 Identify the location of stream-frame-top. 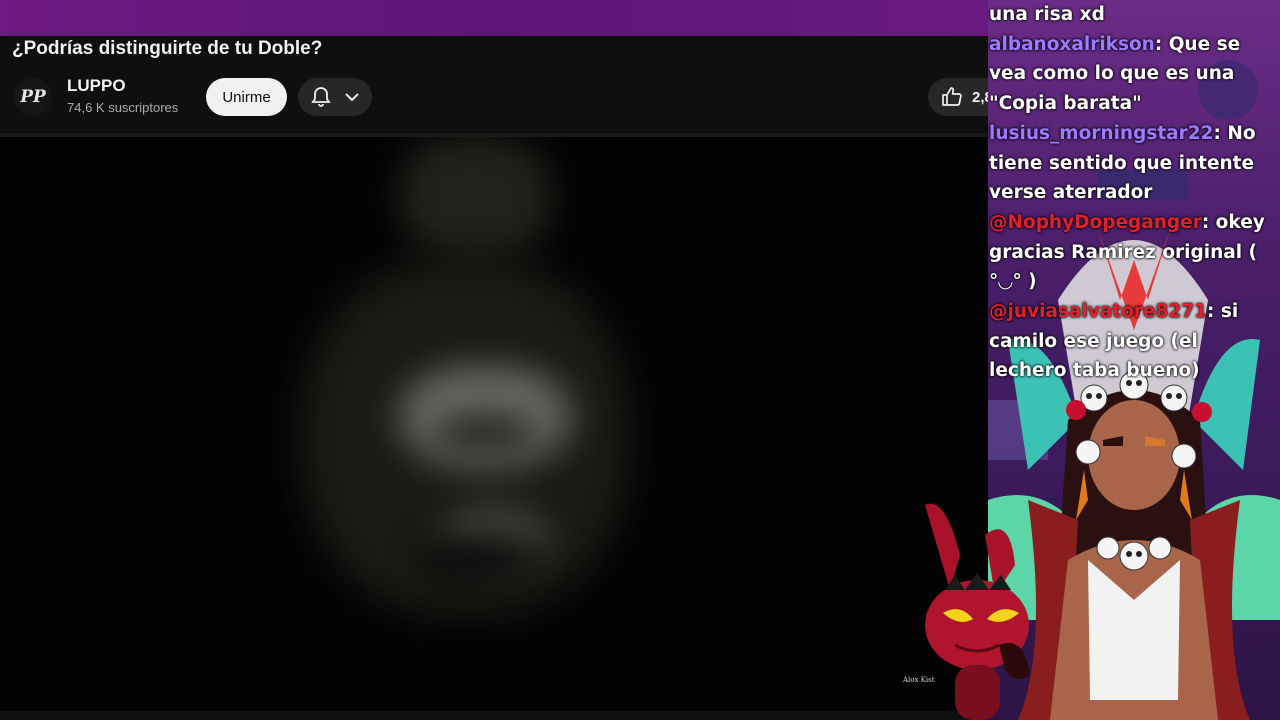
(494, 18).